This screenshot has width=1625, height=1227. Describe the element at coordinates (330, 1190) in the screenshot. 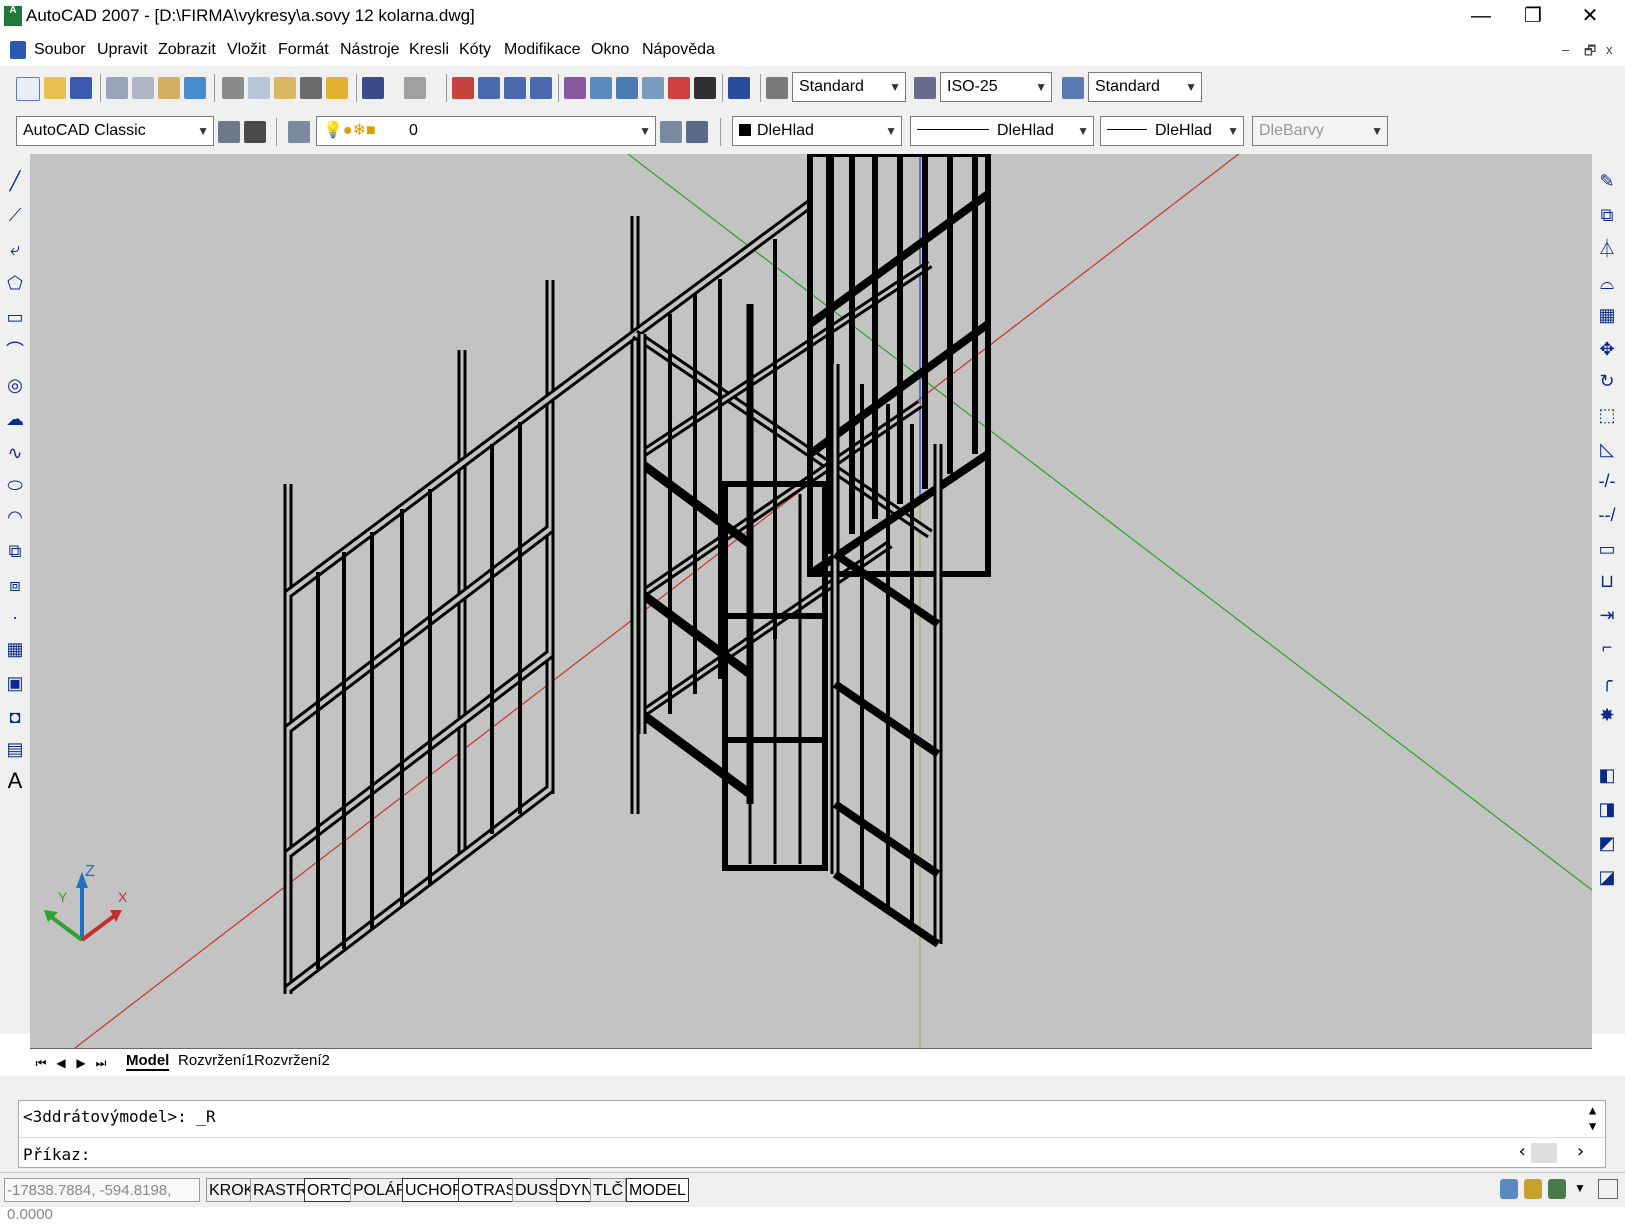

I see `ortho-toggle: ORTO` at that location.